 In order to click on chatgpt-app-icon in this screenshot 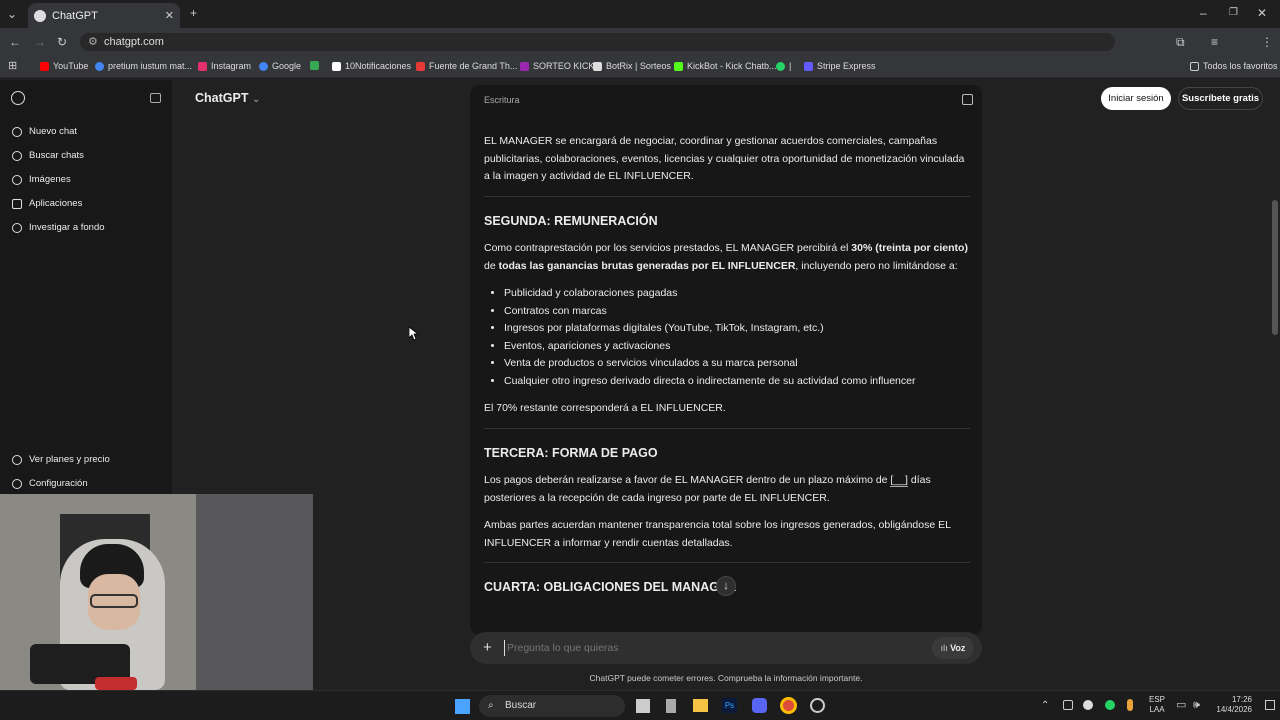, I will do `click(817, 705)`.